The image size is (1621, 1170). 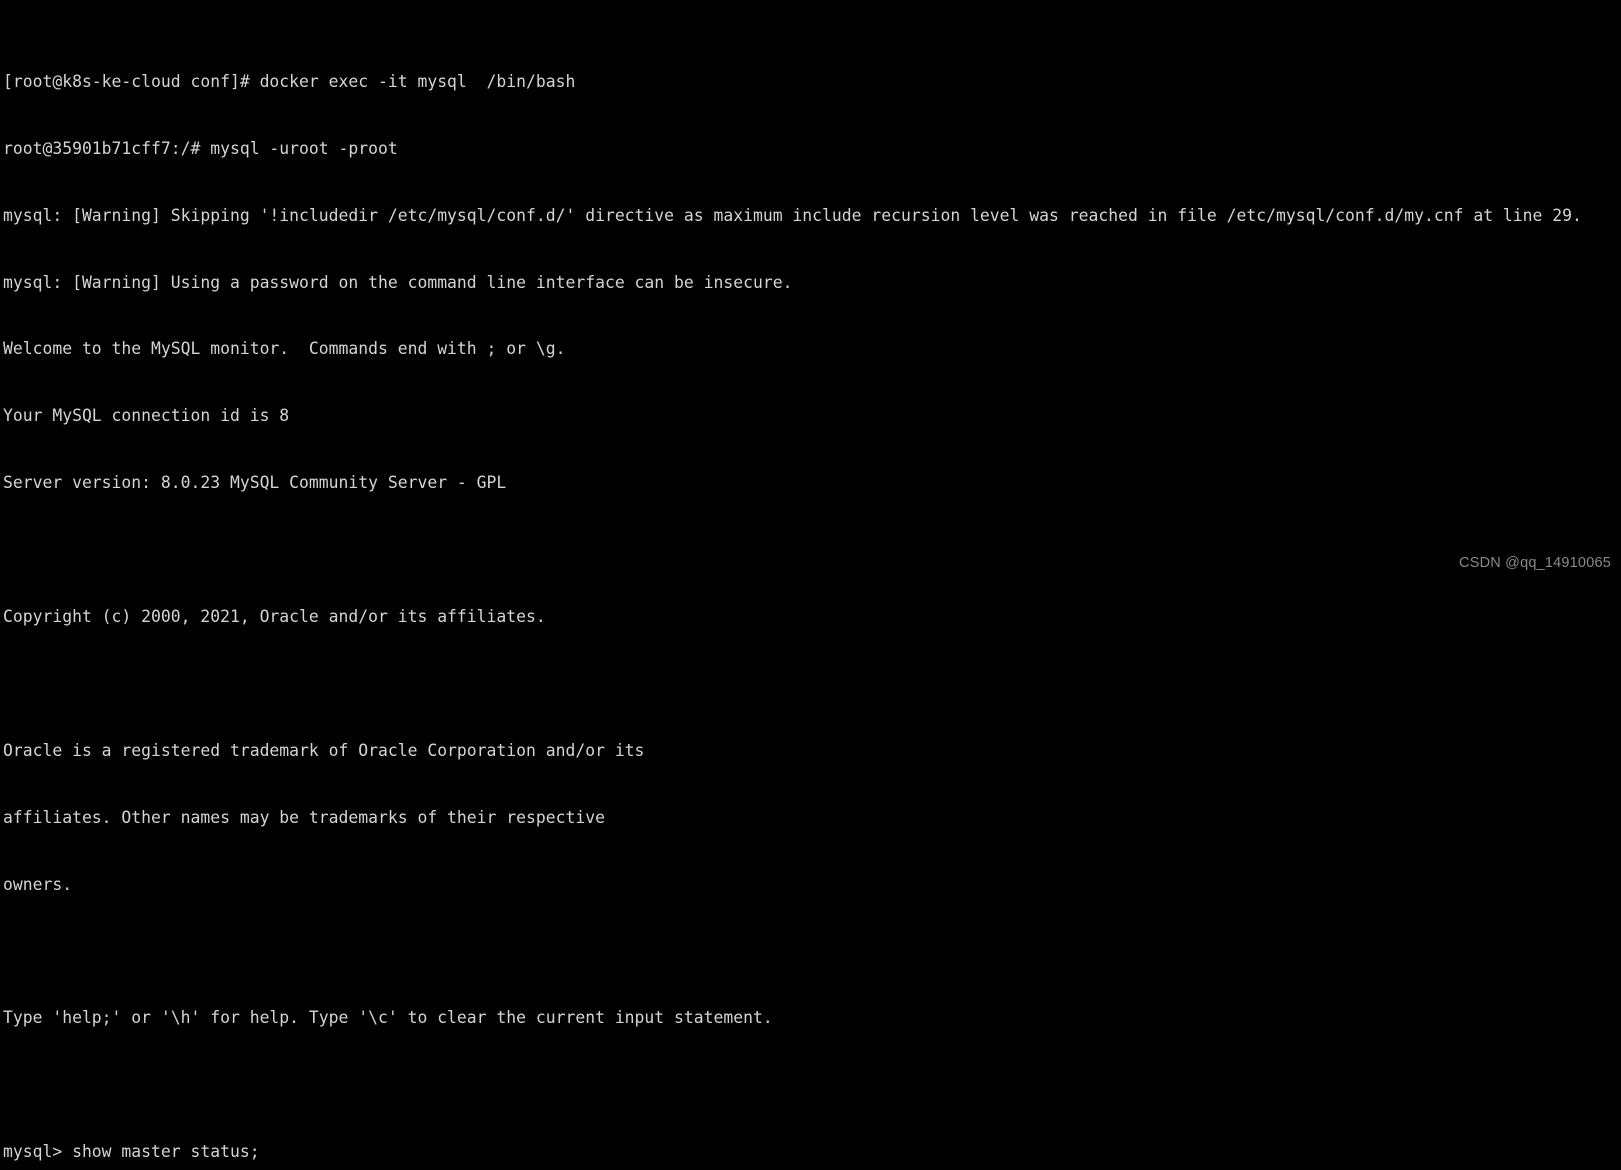 What do you see at coordinates (146, 416) in the screenshot?
I see `terminal-line-connection-id: Your MySQL connection id is 8` at bounding box center [146, 416].